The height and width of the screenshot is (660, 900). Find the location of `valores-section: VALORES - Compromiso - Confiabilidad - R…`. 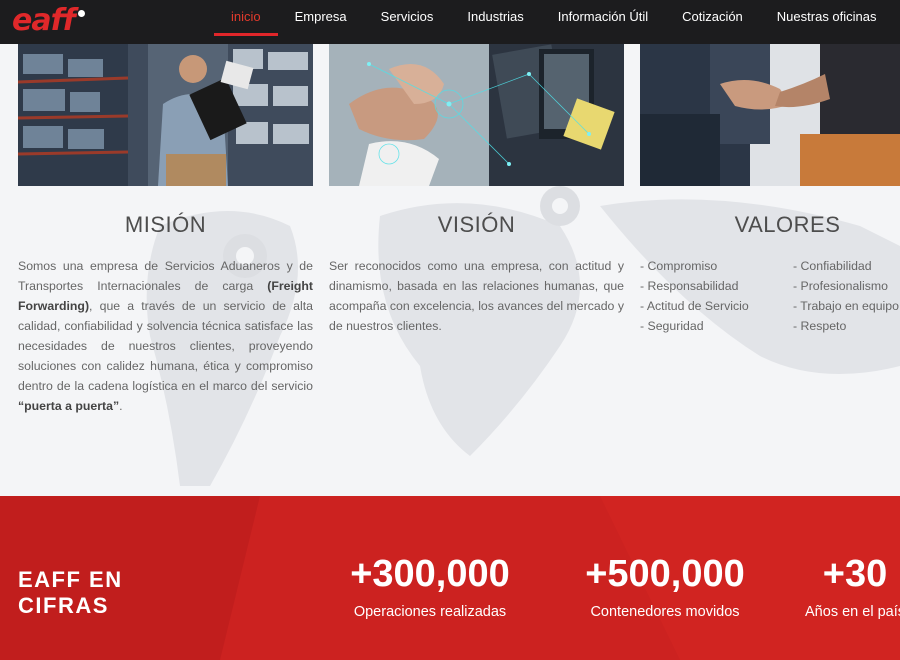

valores-section: VALORES - Compromiso - Confiabilidad - R… is located at coordinates (770, 273).